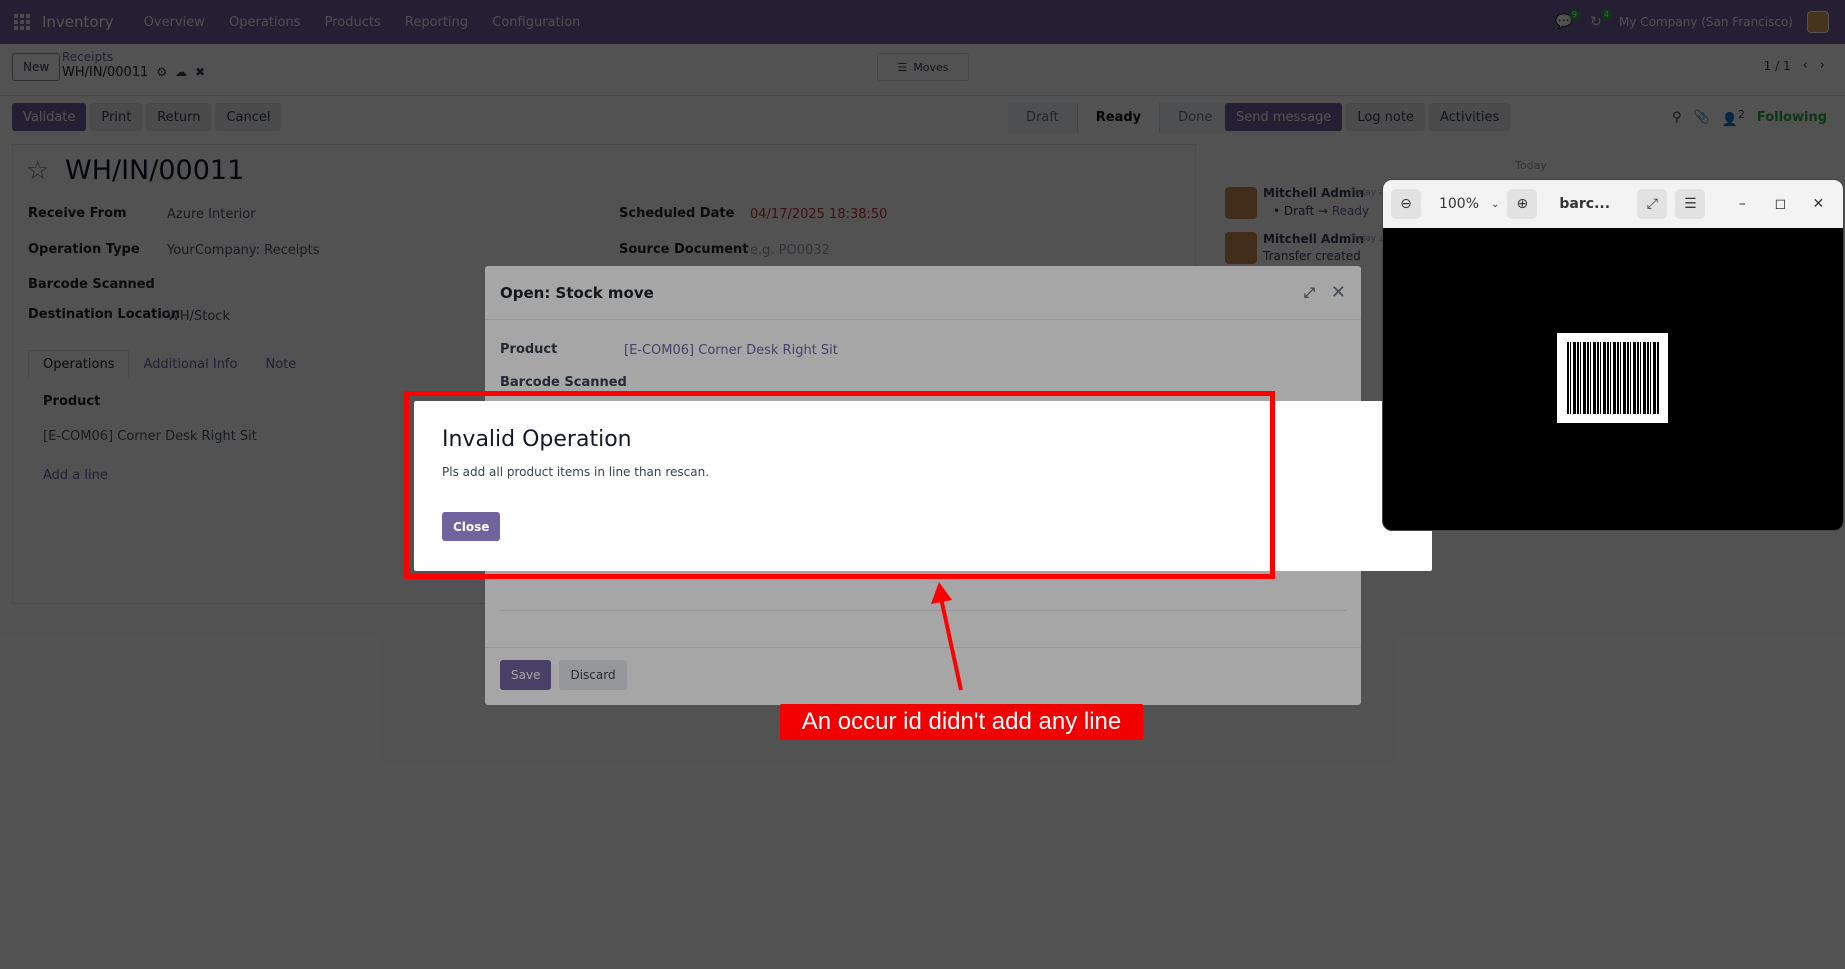 The height and width of the screenshot is (969, 1845). Describe the element at coordinates (1742, 204) in the screenshot. I see `minimize-icon: –` at that location.